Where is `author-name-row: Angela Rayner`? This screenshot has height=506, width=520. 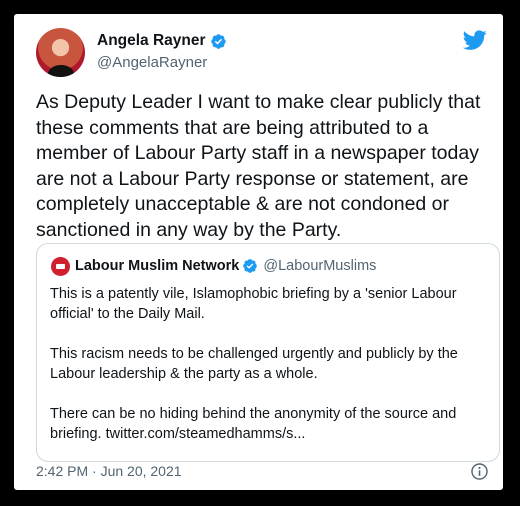
author-name-row: Angela Rayner is located at coordinates (162, 41).